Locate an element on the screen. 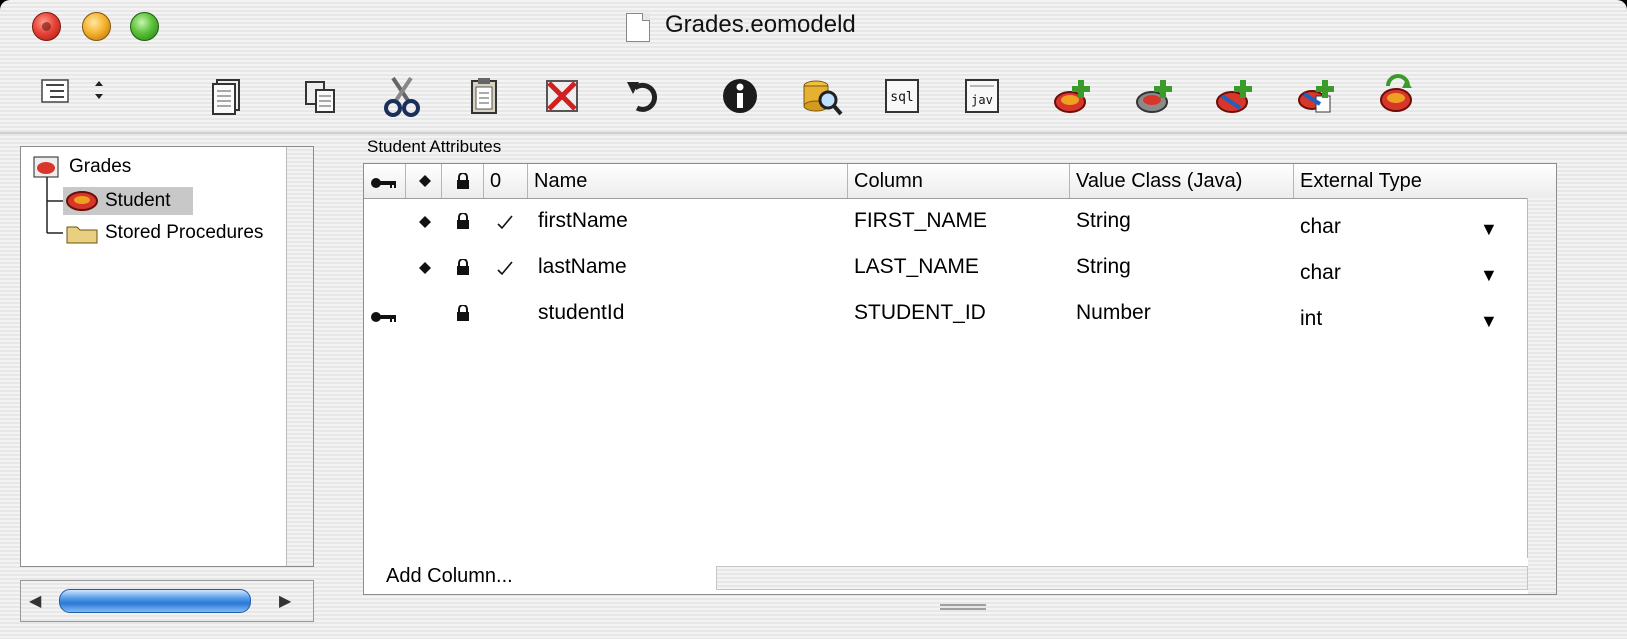 The width and height of the screenshot is (1627, 639). svg-text: sql is located at coordinates (901, 97).